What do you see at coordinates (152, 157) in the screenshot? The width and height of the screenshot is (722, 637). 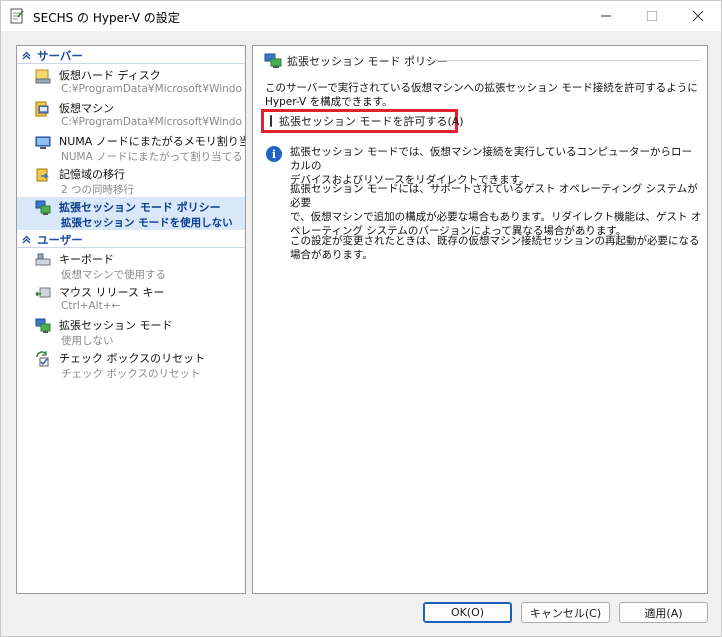 I see `nav-item-subtitle: NUMA ノードにまたがって割り当てる` at bounding box center [152, 157].